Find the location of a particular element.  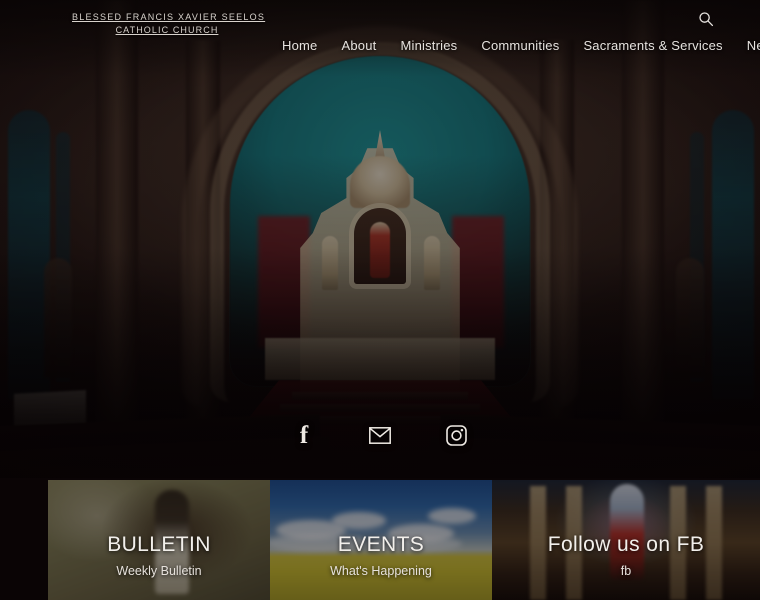

card-follow-fb-text: Follow us on FB fb is located at coordinates (626, 555).